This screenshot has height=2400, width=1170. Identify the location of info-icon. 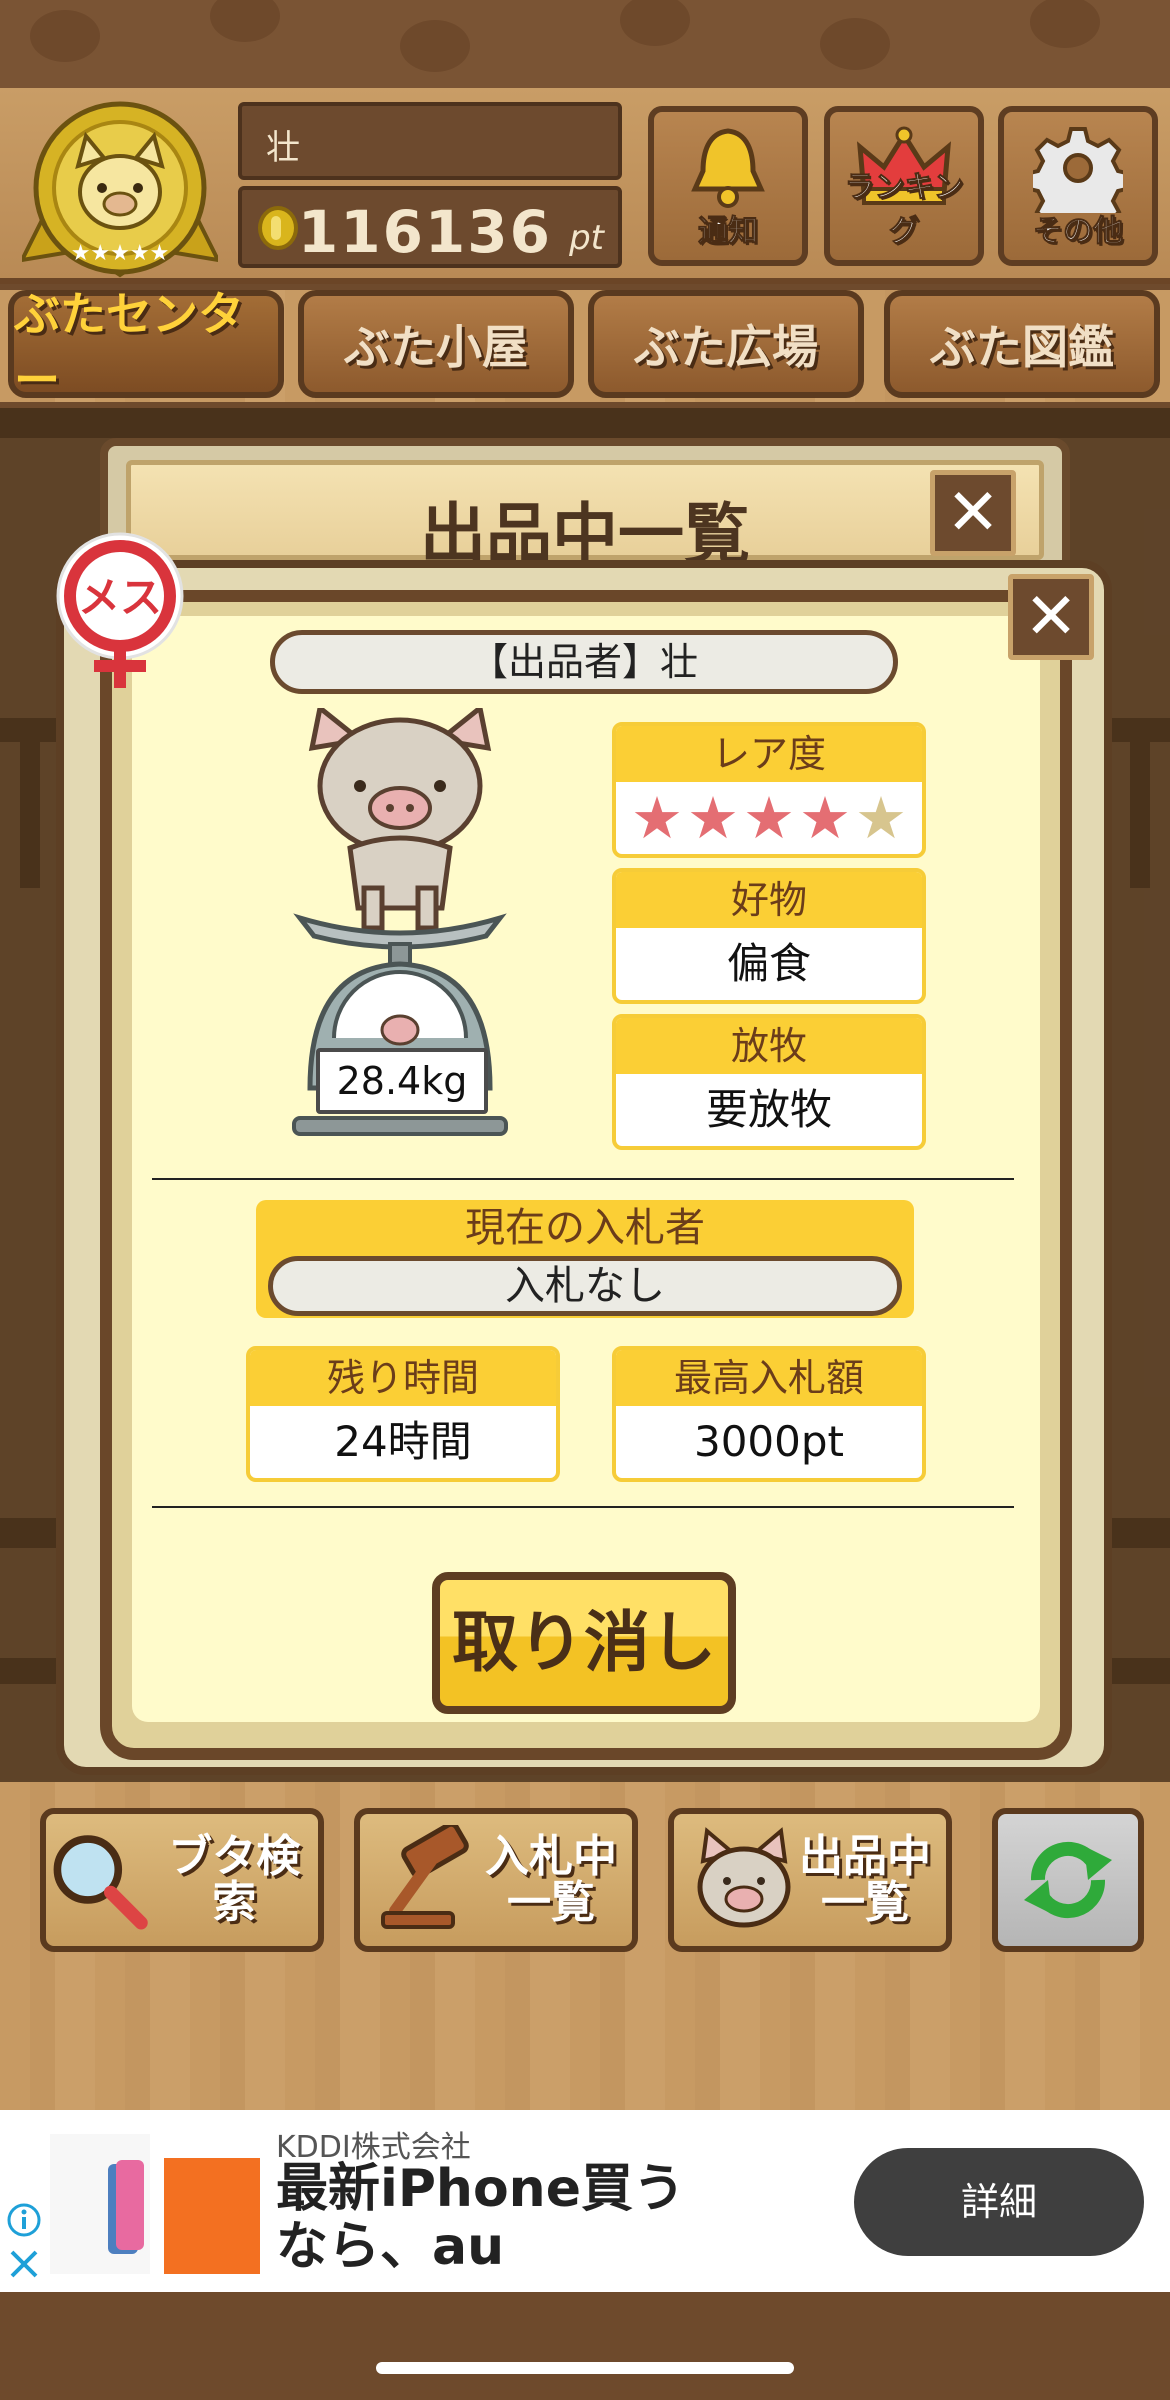
(24, 2220).